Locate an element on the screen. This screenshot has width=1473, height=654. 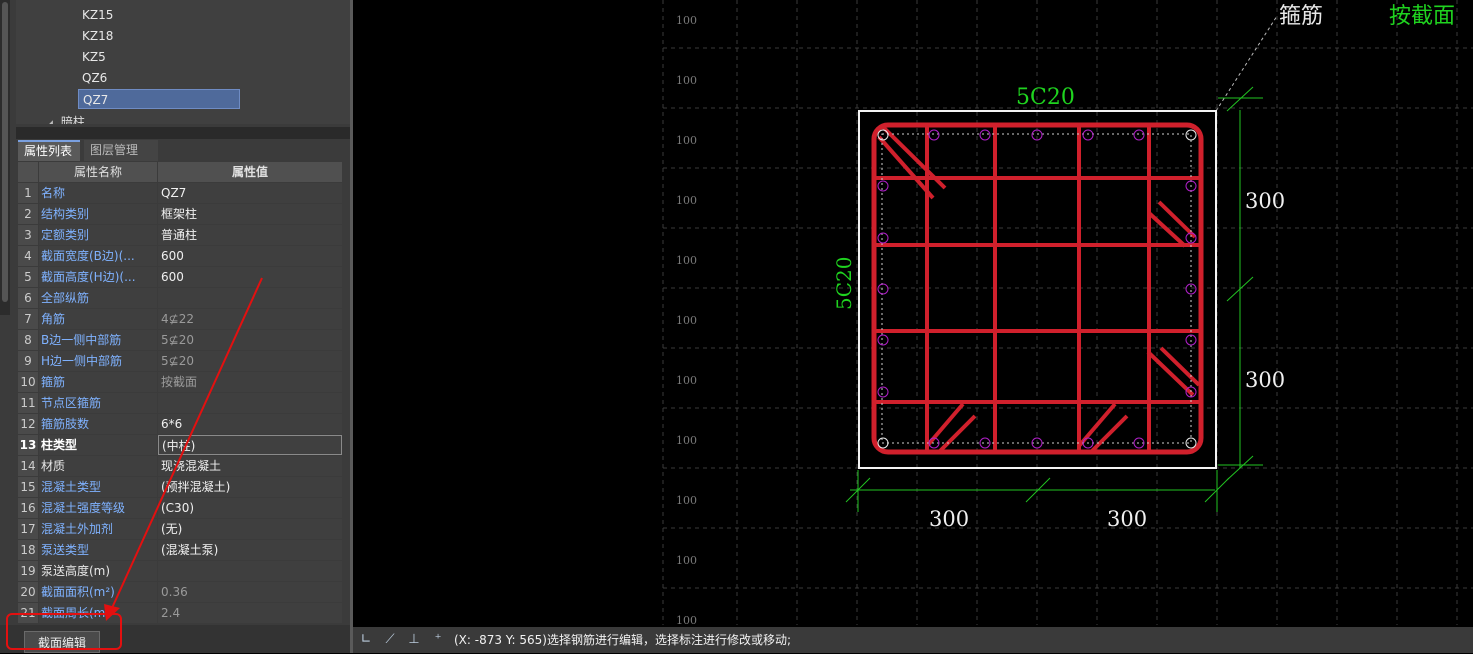
perpendicular-icon: ⊥ is located at coordinates (414, 640).